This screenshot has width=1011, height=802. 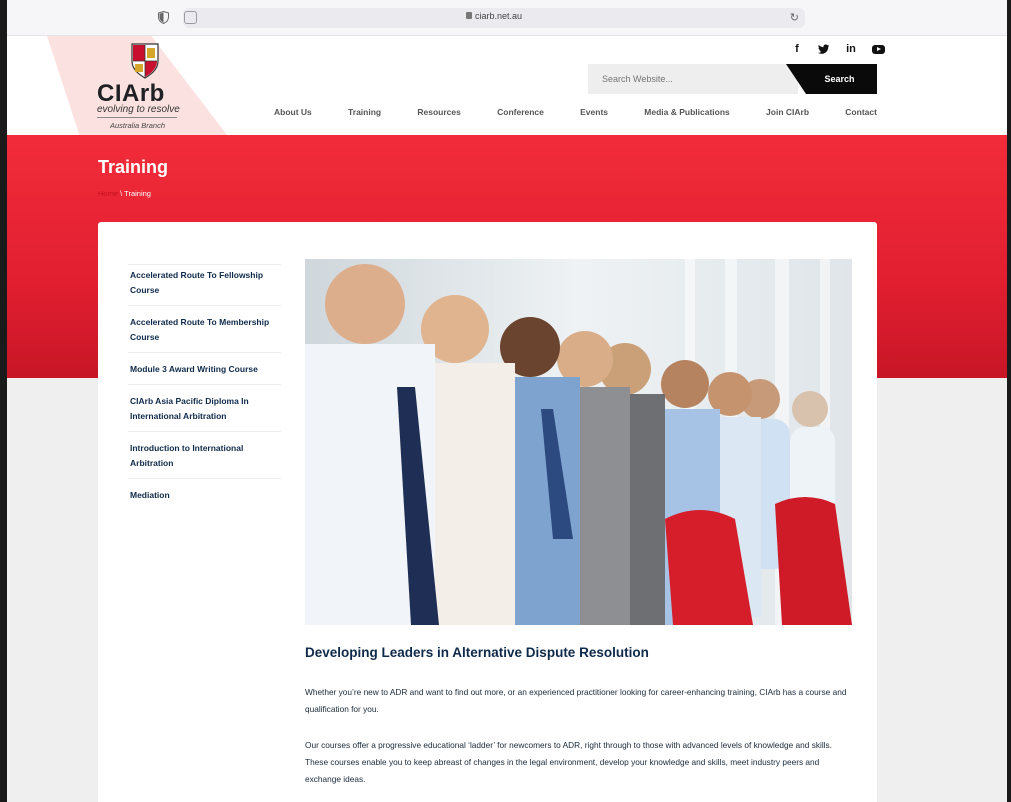 What do you see at coordinates (138, 125) in the screenshot?
I see `branch-label: Australia Branch` at bounding box center [138, 125].